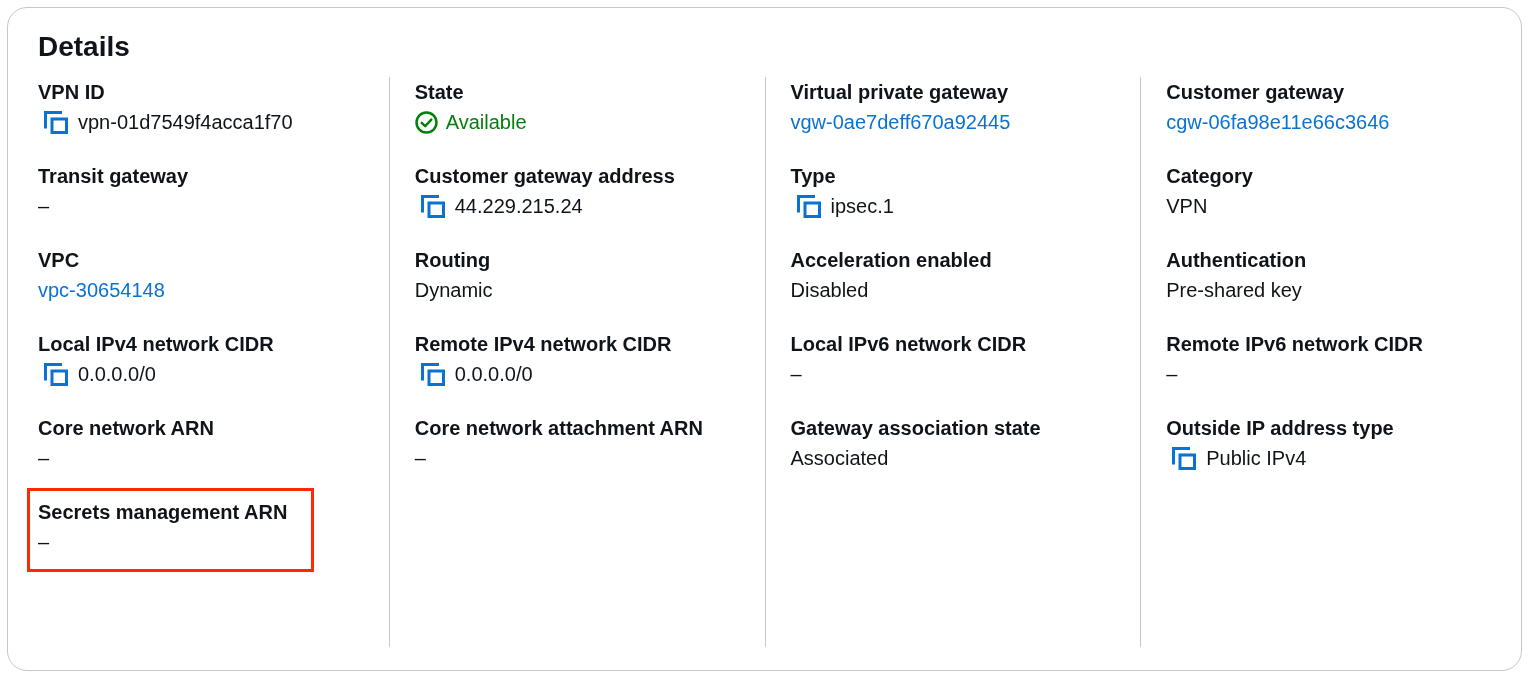 The image size is (1529, 678). I want to click on resource-link: vgw-0ae7deff670a92445, so click(900, 122).